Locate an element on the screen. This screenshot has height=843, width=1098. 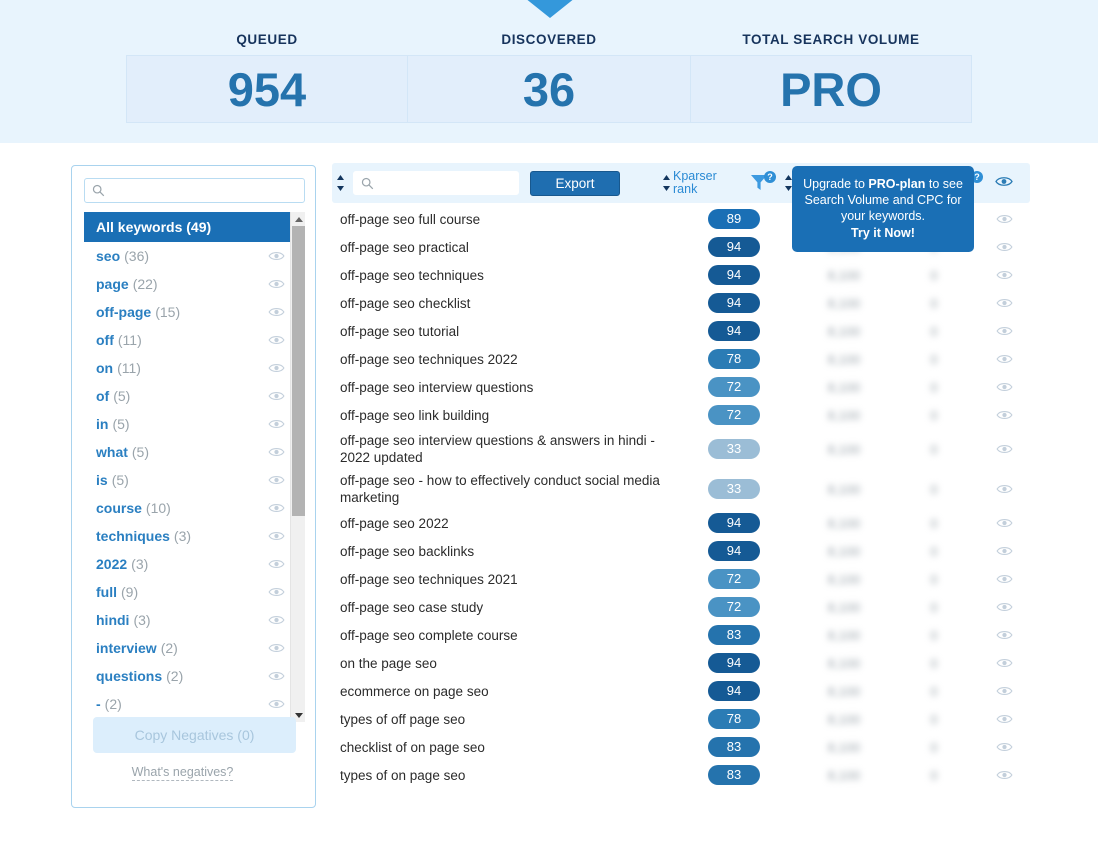
toggle-visibility-icon is located at coordinates (1004, 181).